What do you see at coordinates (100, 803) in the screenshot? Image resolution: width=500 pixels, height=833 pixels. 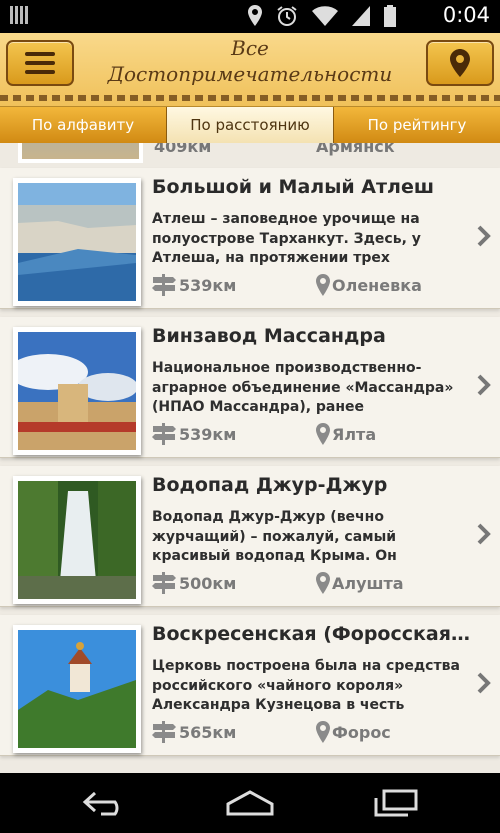 I see `back-icon` at bounding box center [100, 803].